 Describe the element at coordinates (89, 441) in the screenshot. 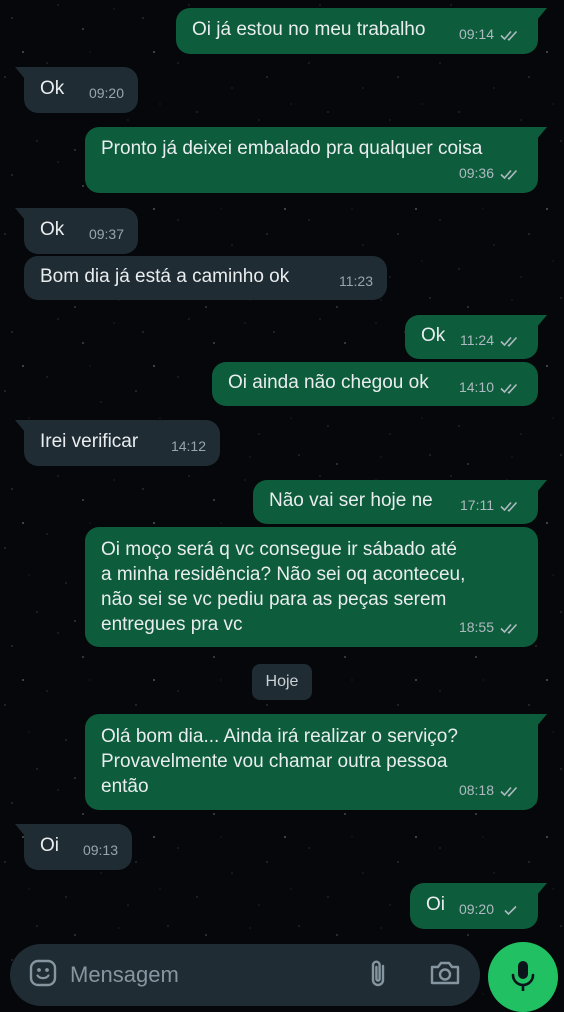

I see `message-text: Irei verificar` at that location.